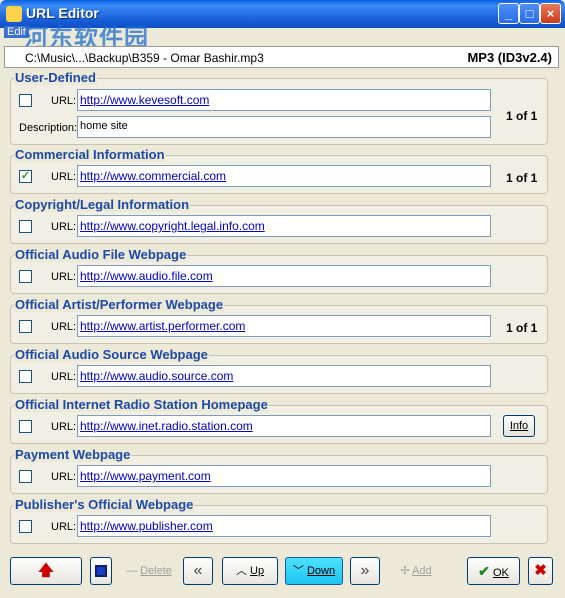  I want to click on group-title: Publisher's Official Webpage, so click(104, 504).